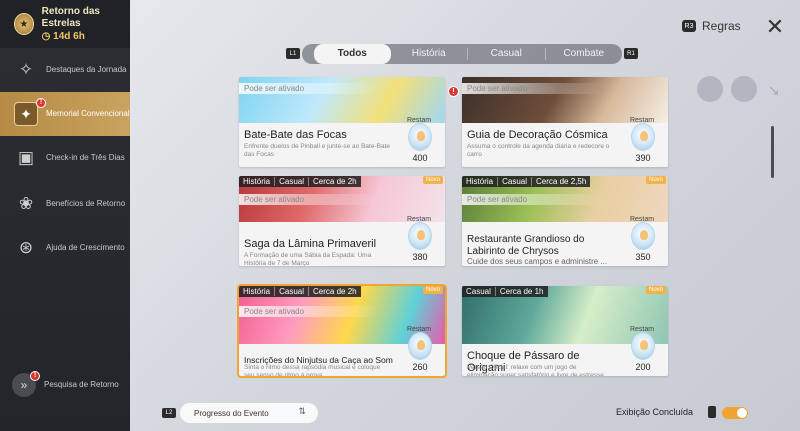 This screenshot has height=431, width=800. I want to click on tab-todos: Todos, so click(352, 54).